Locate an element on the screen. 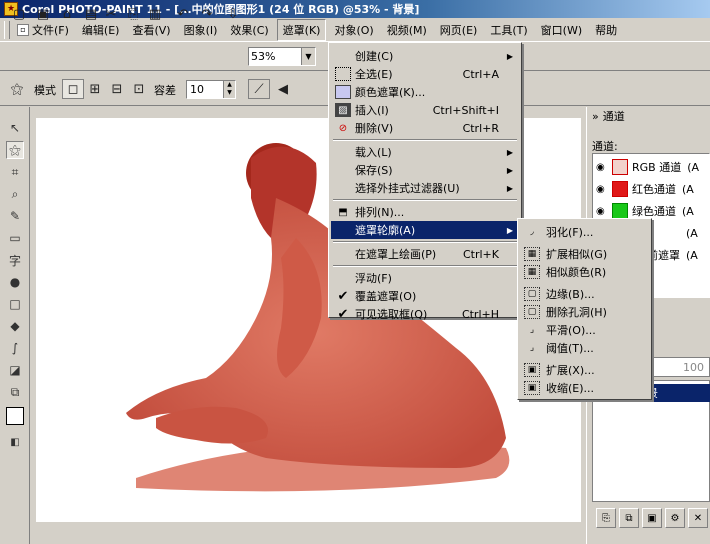 The image size is (710, 544). new-channel-icon: ⎘ is located at coordinates (606, 518).